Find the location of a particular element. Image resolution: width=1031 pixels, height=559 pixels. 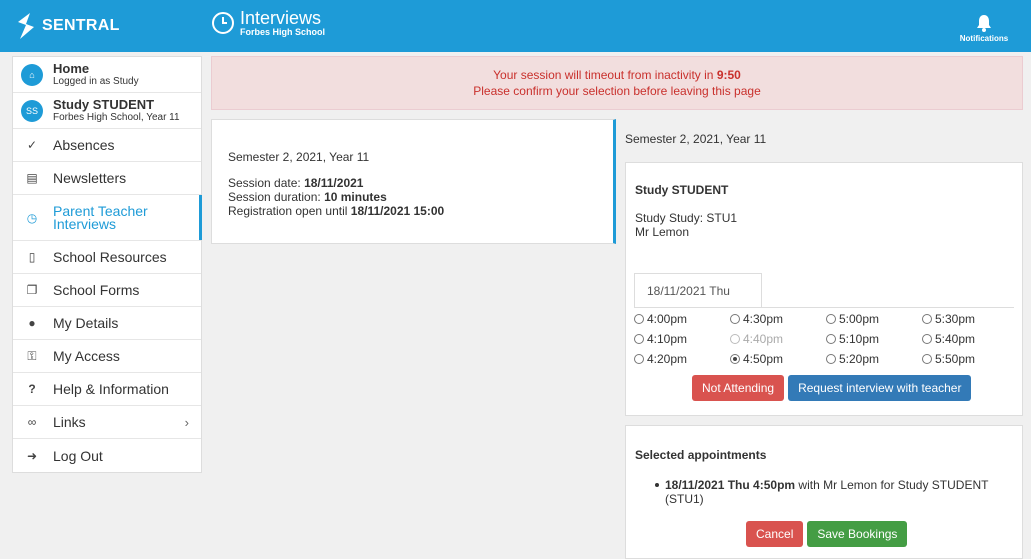

tab-day: 18/11/2021 Thu is located at coordinates (698, 290).